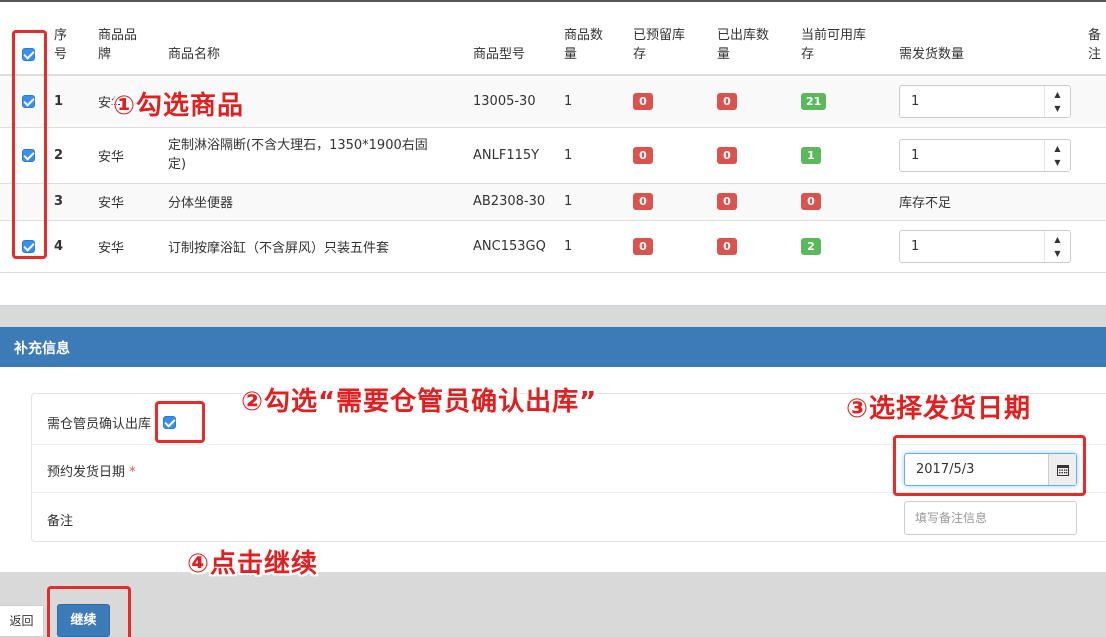 This screenshot has height=637, width=1106. I want to click on required-mark: *, so click(132, 472).